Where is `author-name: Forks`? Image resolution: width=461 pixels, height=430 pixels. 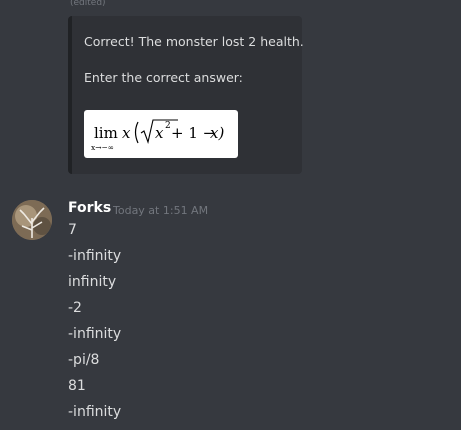 author-name: Forks is located at coordinates (89, 208).